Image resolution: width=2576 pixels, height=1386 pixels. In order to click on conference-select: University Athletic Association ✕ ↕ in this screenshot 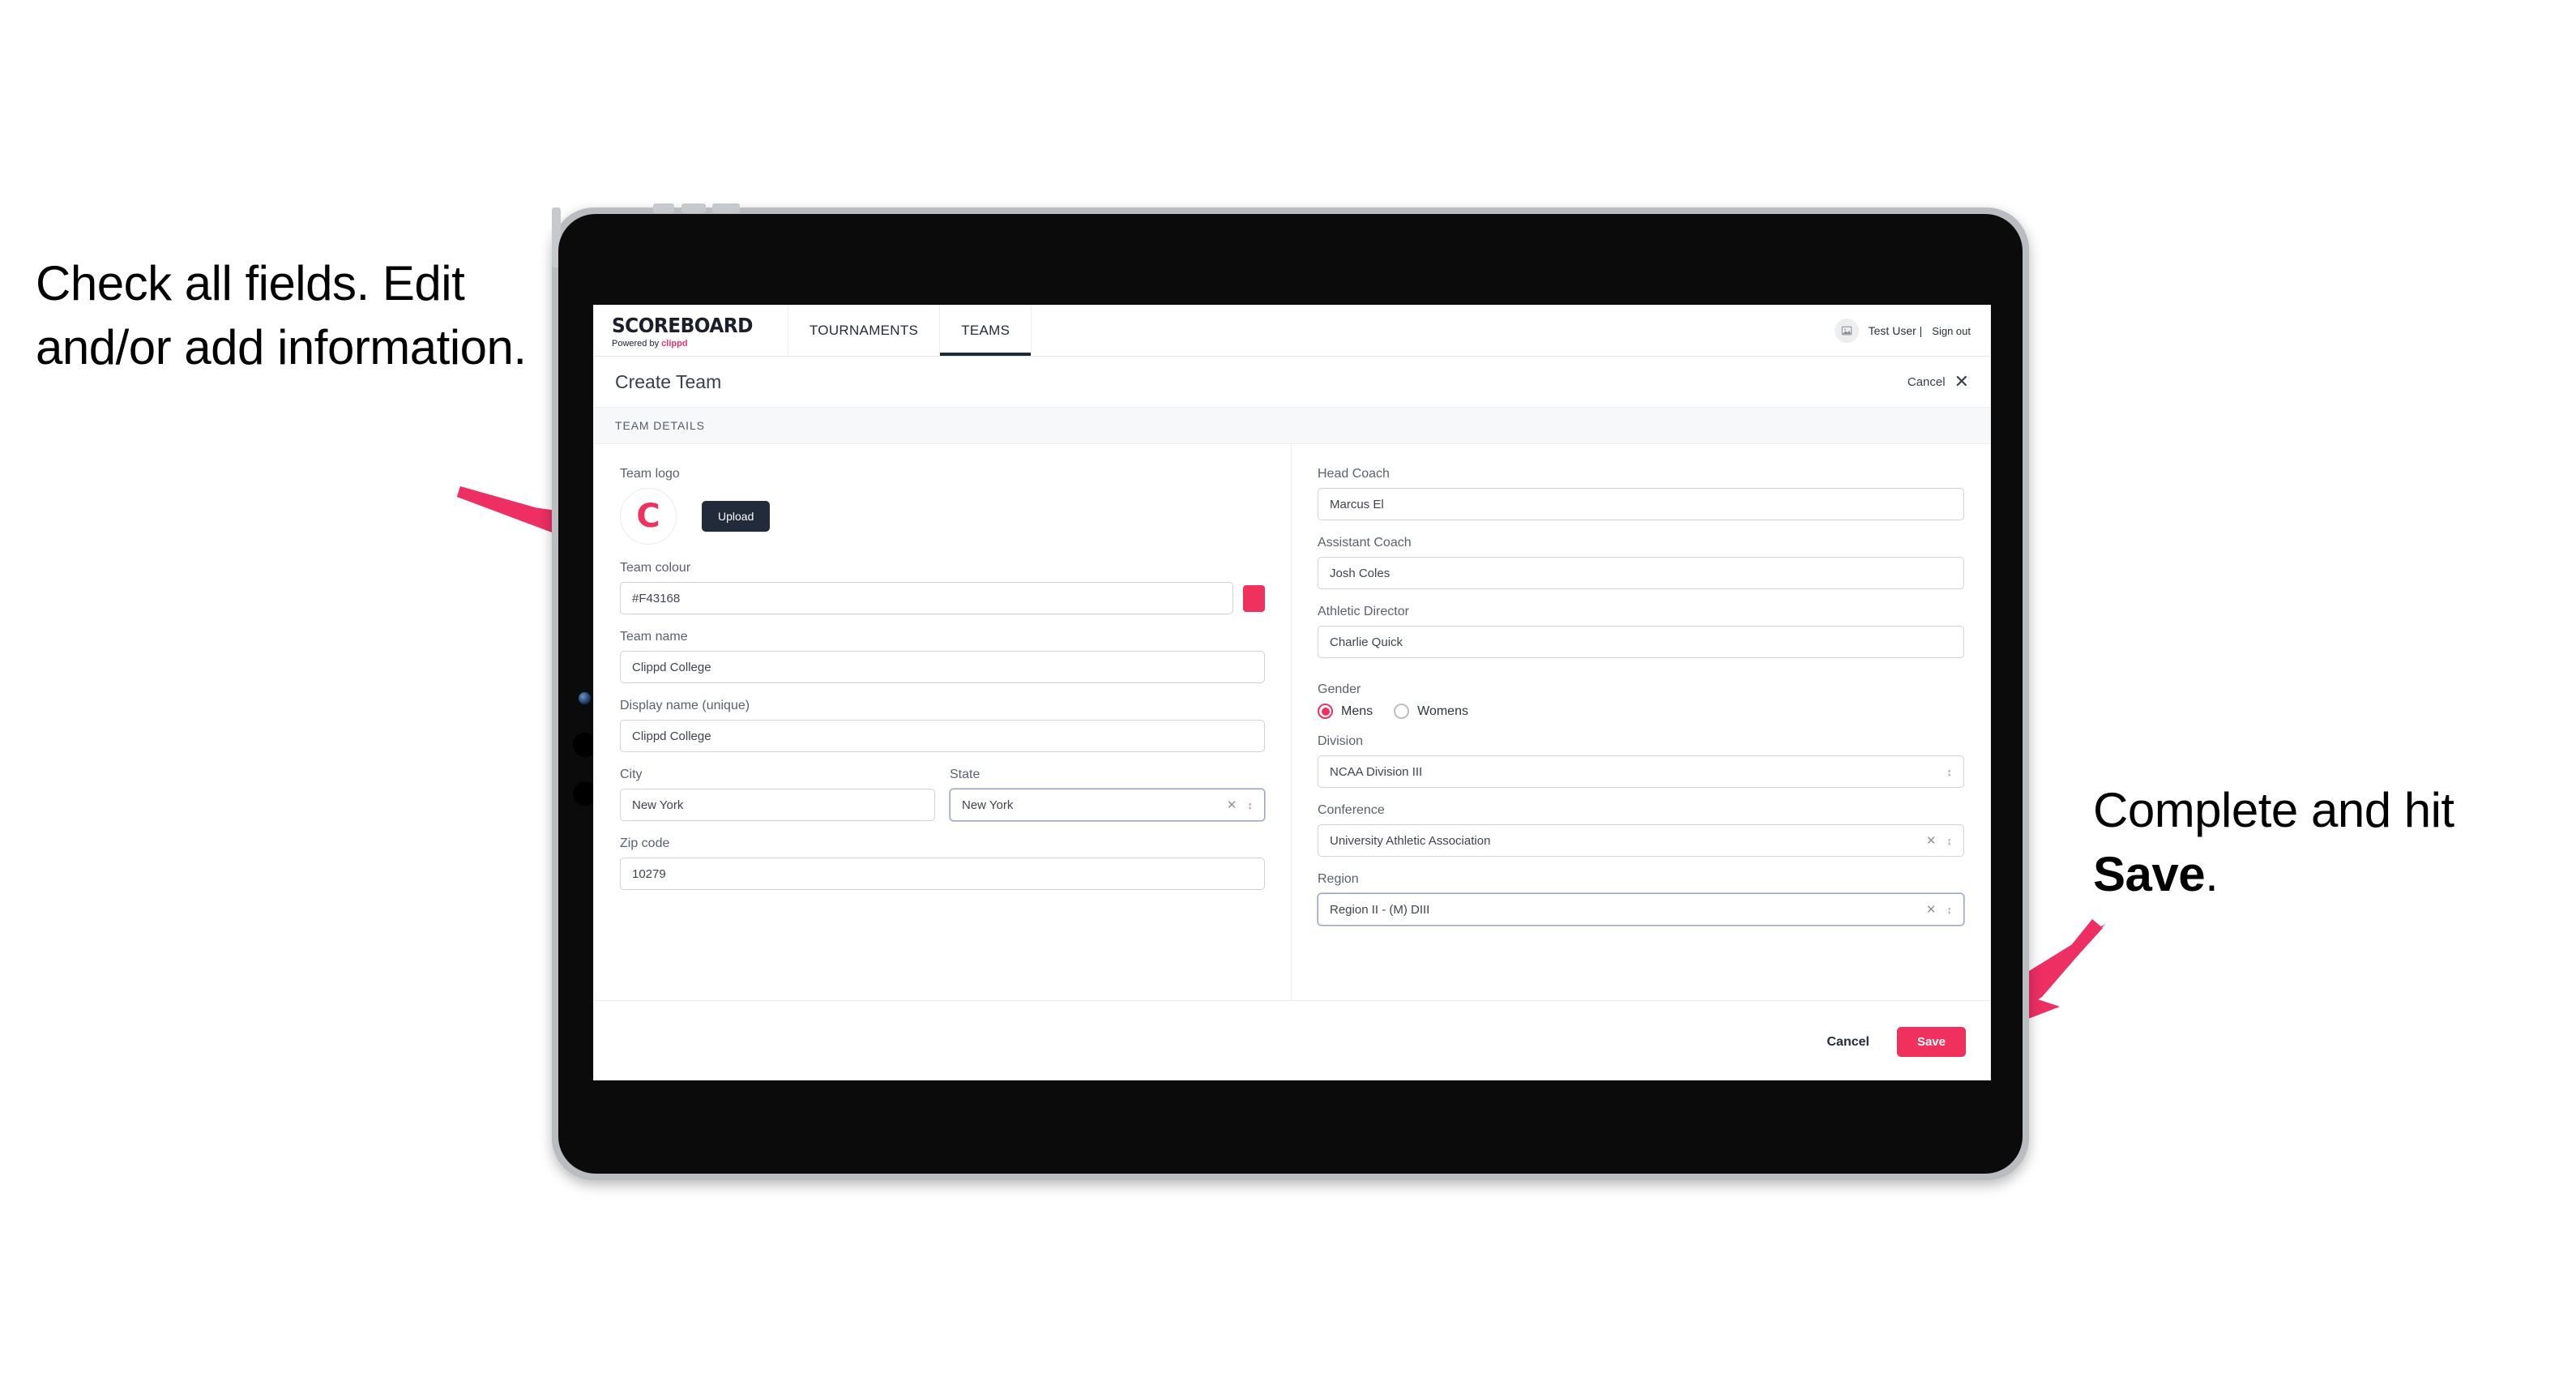, I will do `click(1641, 840)`.